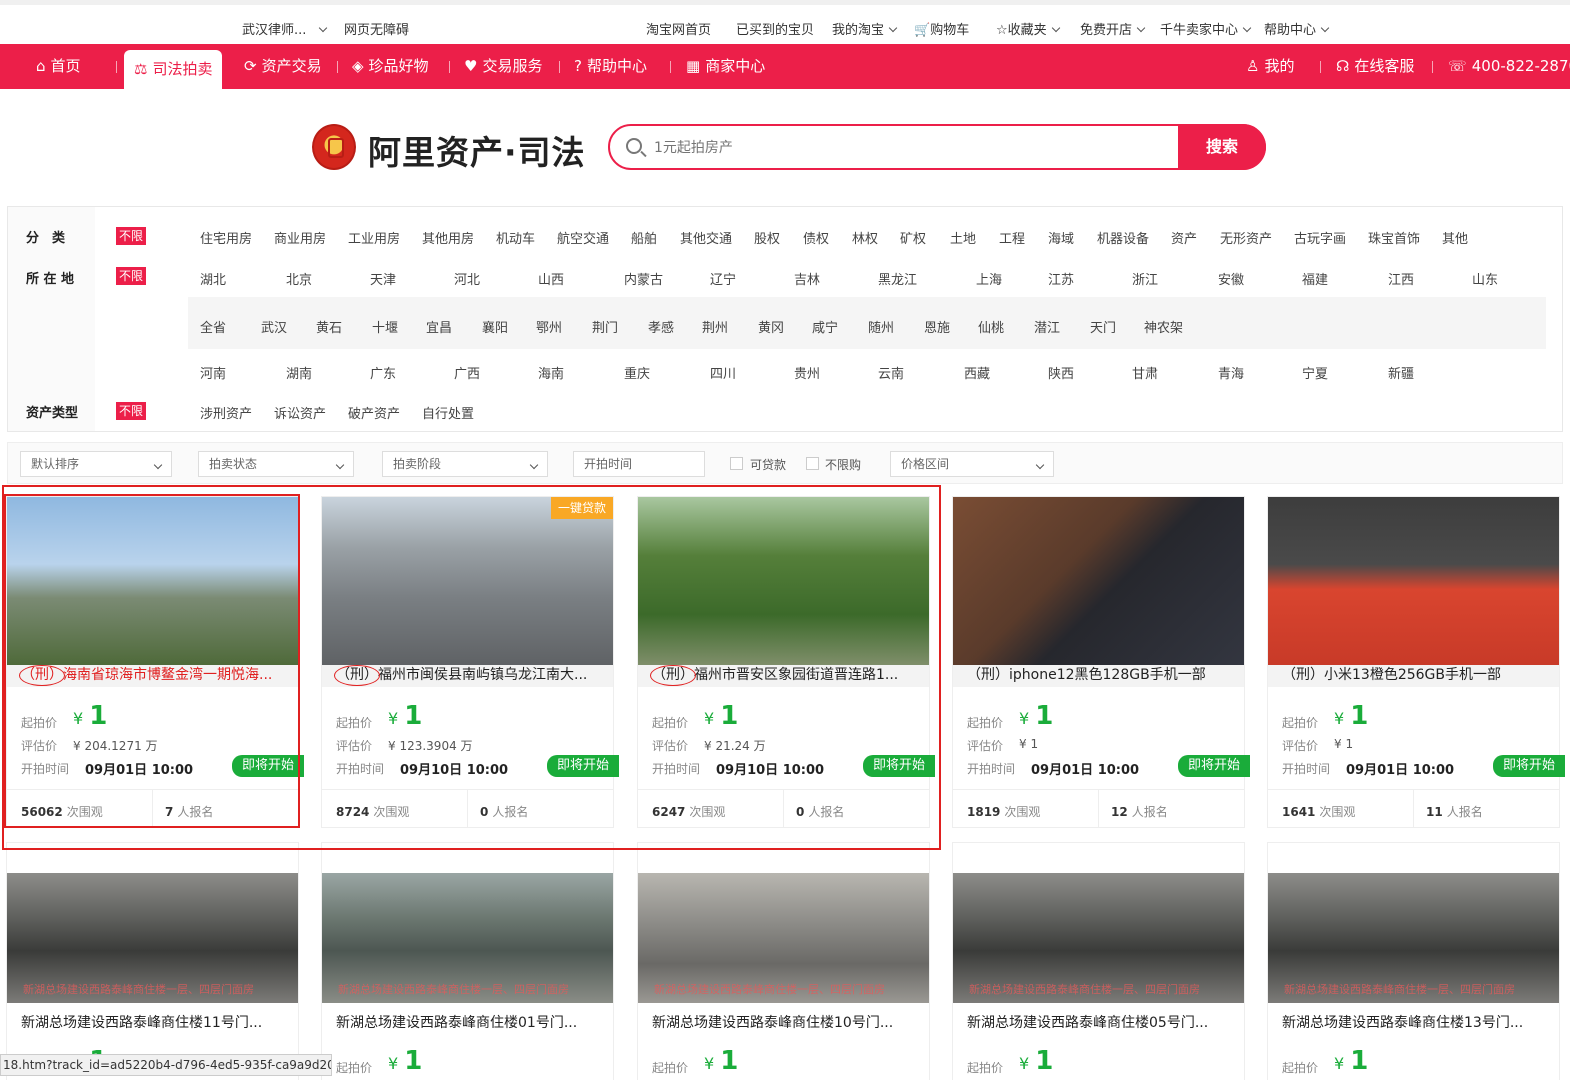 This screenshot has height=1080, width=1570. Describe the element at coordinates (374, 412) in the screenshot. I see `asset-type-option-2: 破产资产` at that location.